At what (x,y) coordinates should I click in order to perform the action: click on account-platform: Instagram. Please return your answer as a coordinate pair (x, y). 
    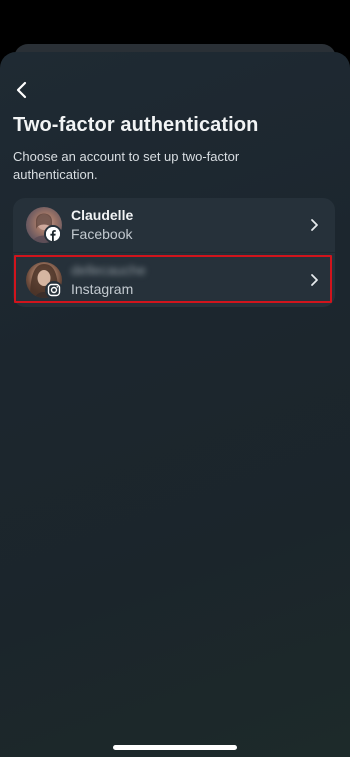
    Looking at the image, I should click on (102, 289).